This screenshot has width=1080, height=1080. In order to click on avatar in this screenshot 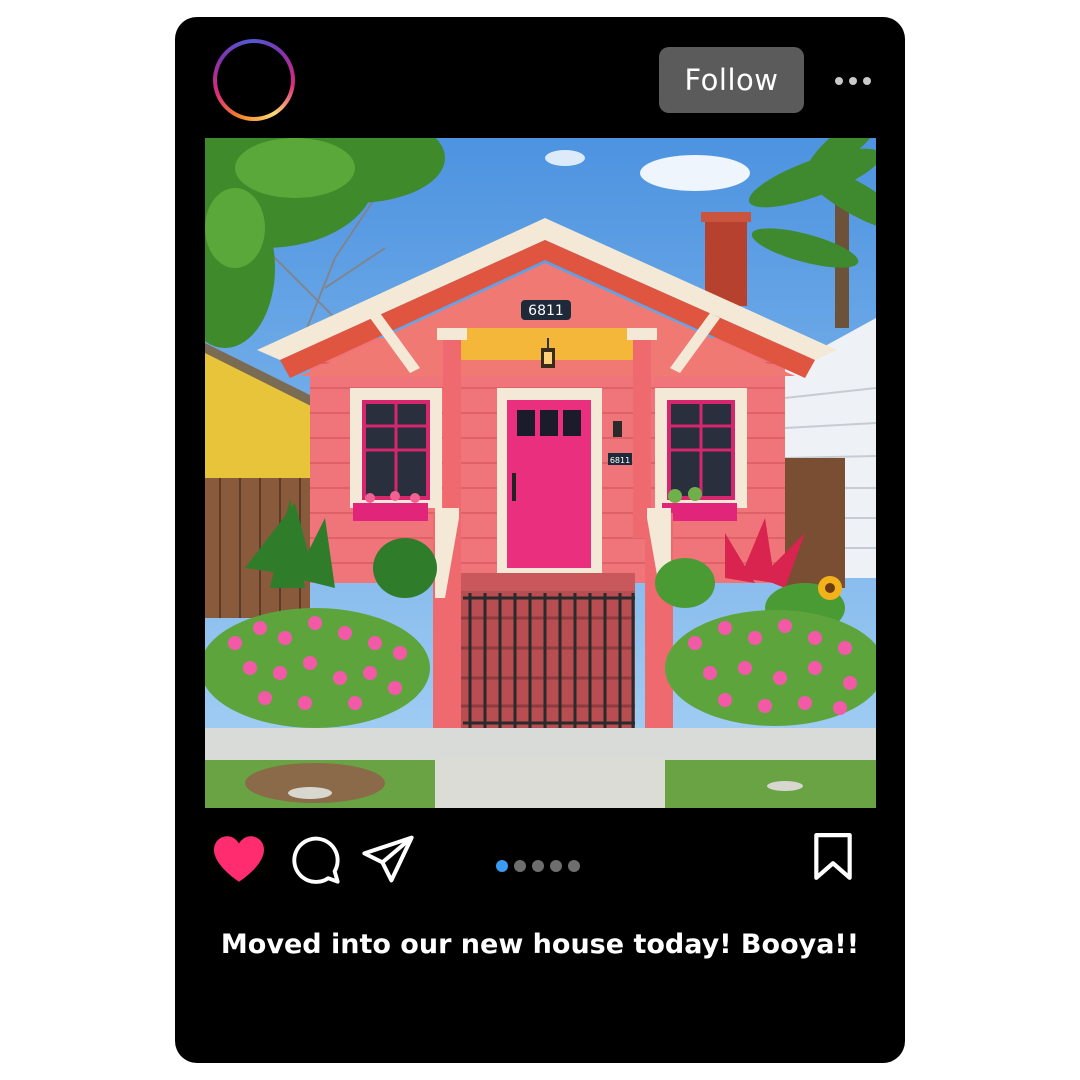, I will do `click(254, 80)`.